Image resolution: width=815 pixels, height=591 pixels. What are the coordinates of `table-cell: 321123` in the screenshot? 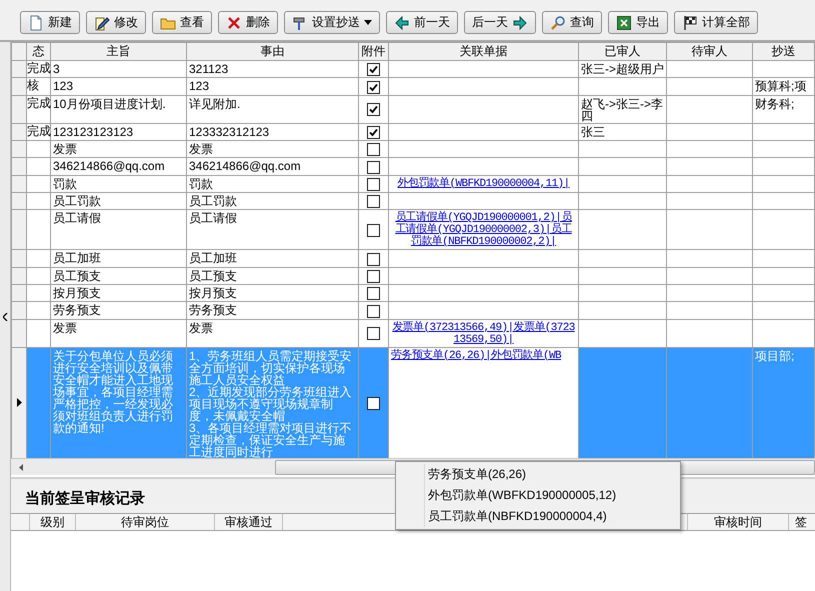 It's located at (208, 69).